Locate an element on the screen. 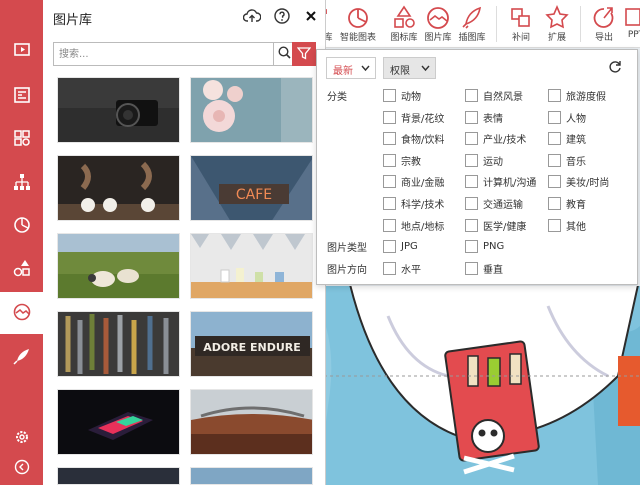 This screenshot has height=485, width=640. filter-option: JPG is located at coordinates (400, 246).